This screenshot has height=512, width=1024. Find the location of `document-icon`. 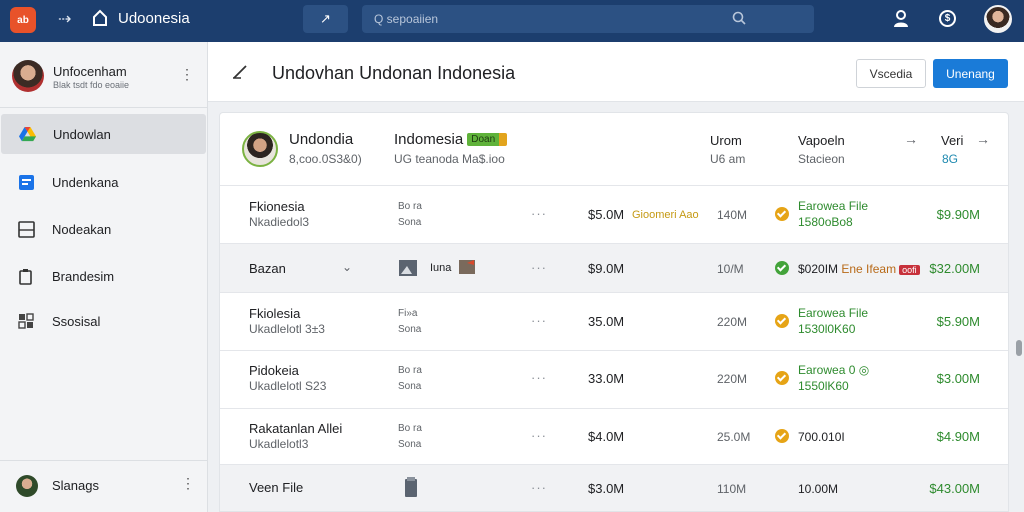

document-icon is located at coordinates (26, 182).